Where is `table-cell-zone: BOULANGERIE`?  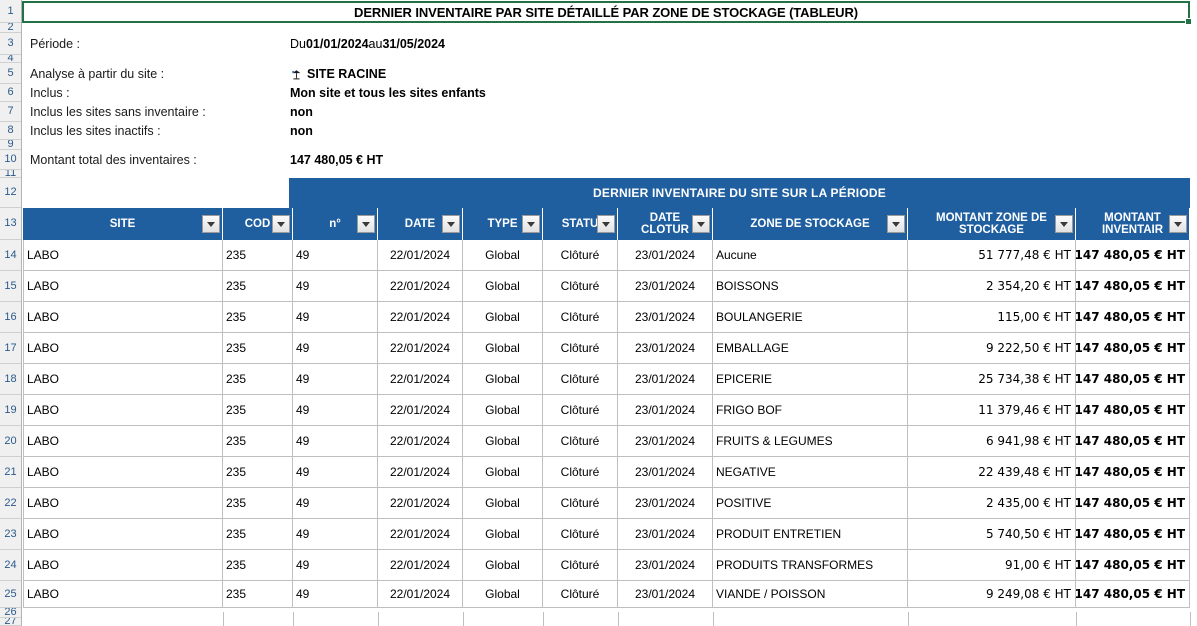 table-cell-zone: BOULANGERIE is located at coordinates (810, 317).